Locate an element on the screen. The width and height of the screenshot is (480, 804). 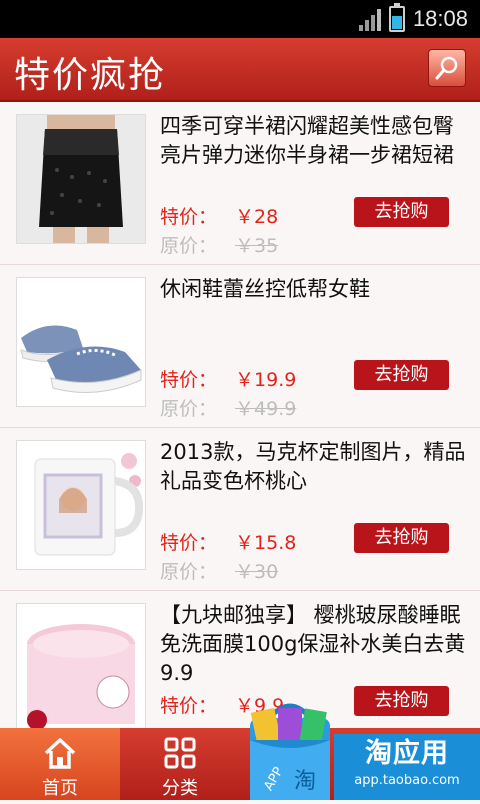
status-time: 18:08 is located at coordinates (440, 18).